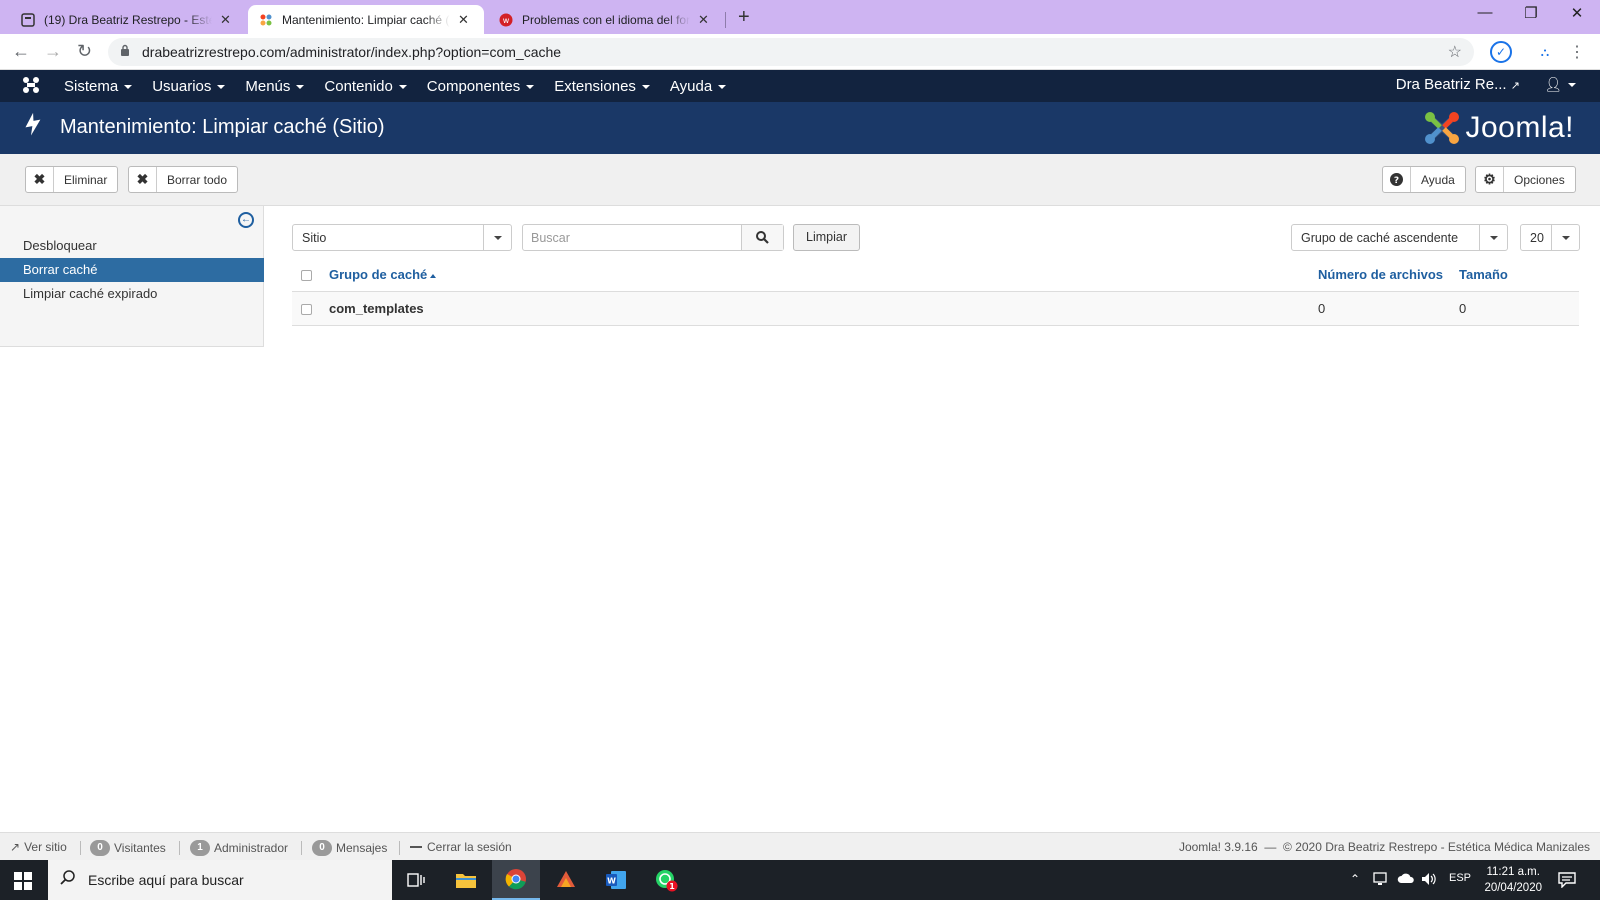 This screenshot has height=900, width=1600. Describe the element at coordinates (33, 127) in the screenshot. I see `bolt-icon` at that location.